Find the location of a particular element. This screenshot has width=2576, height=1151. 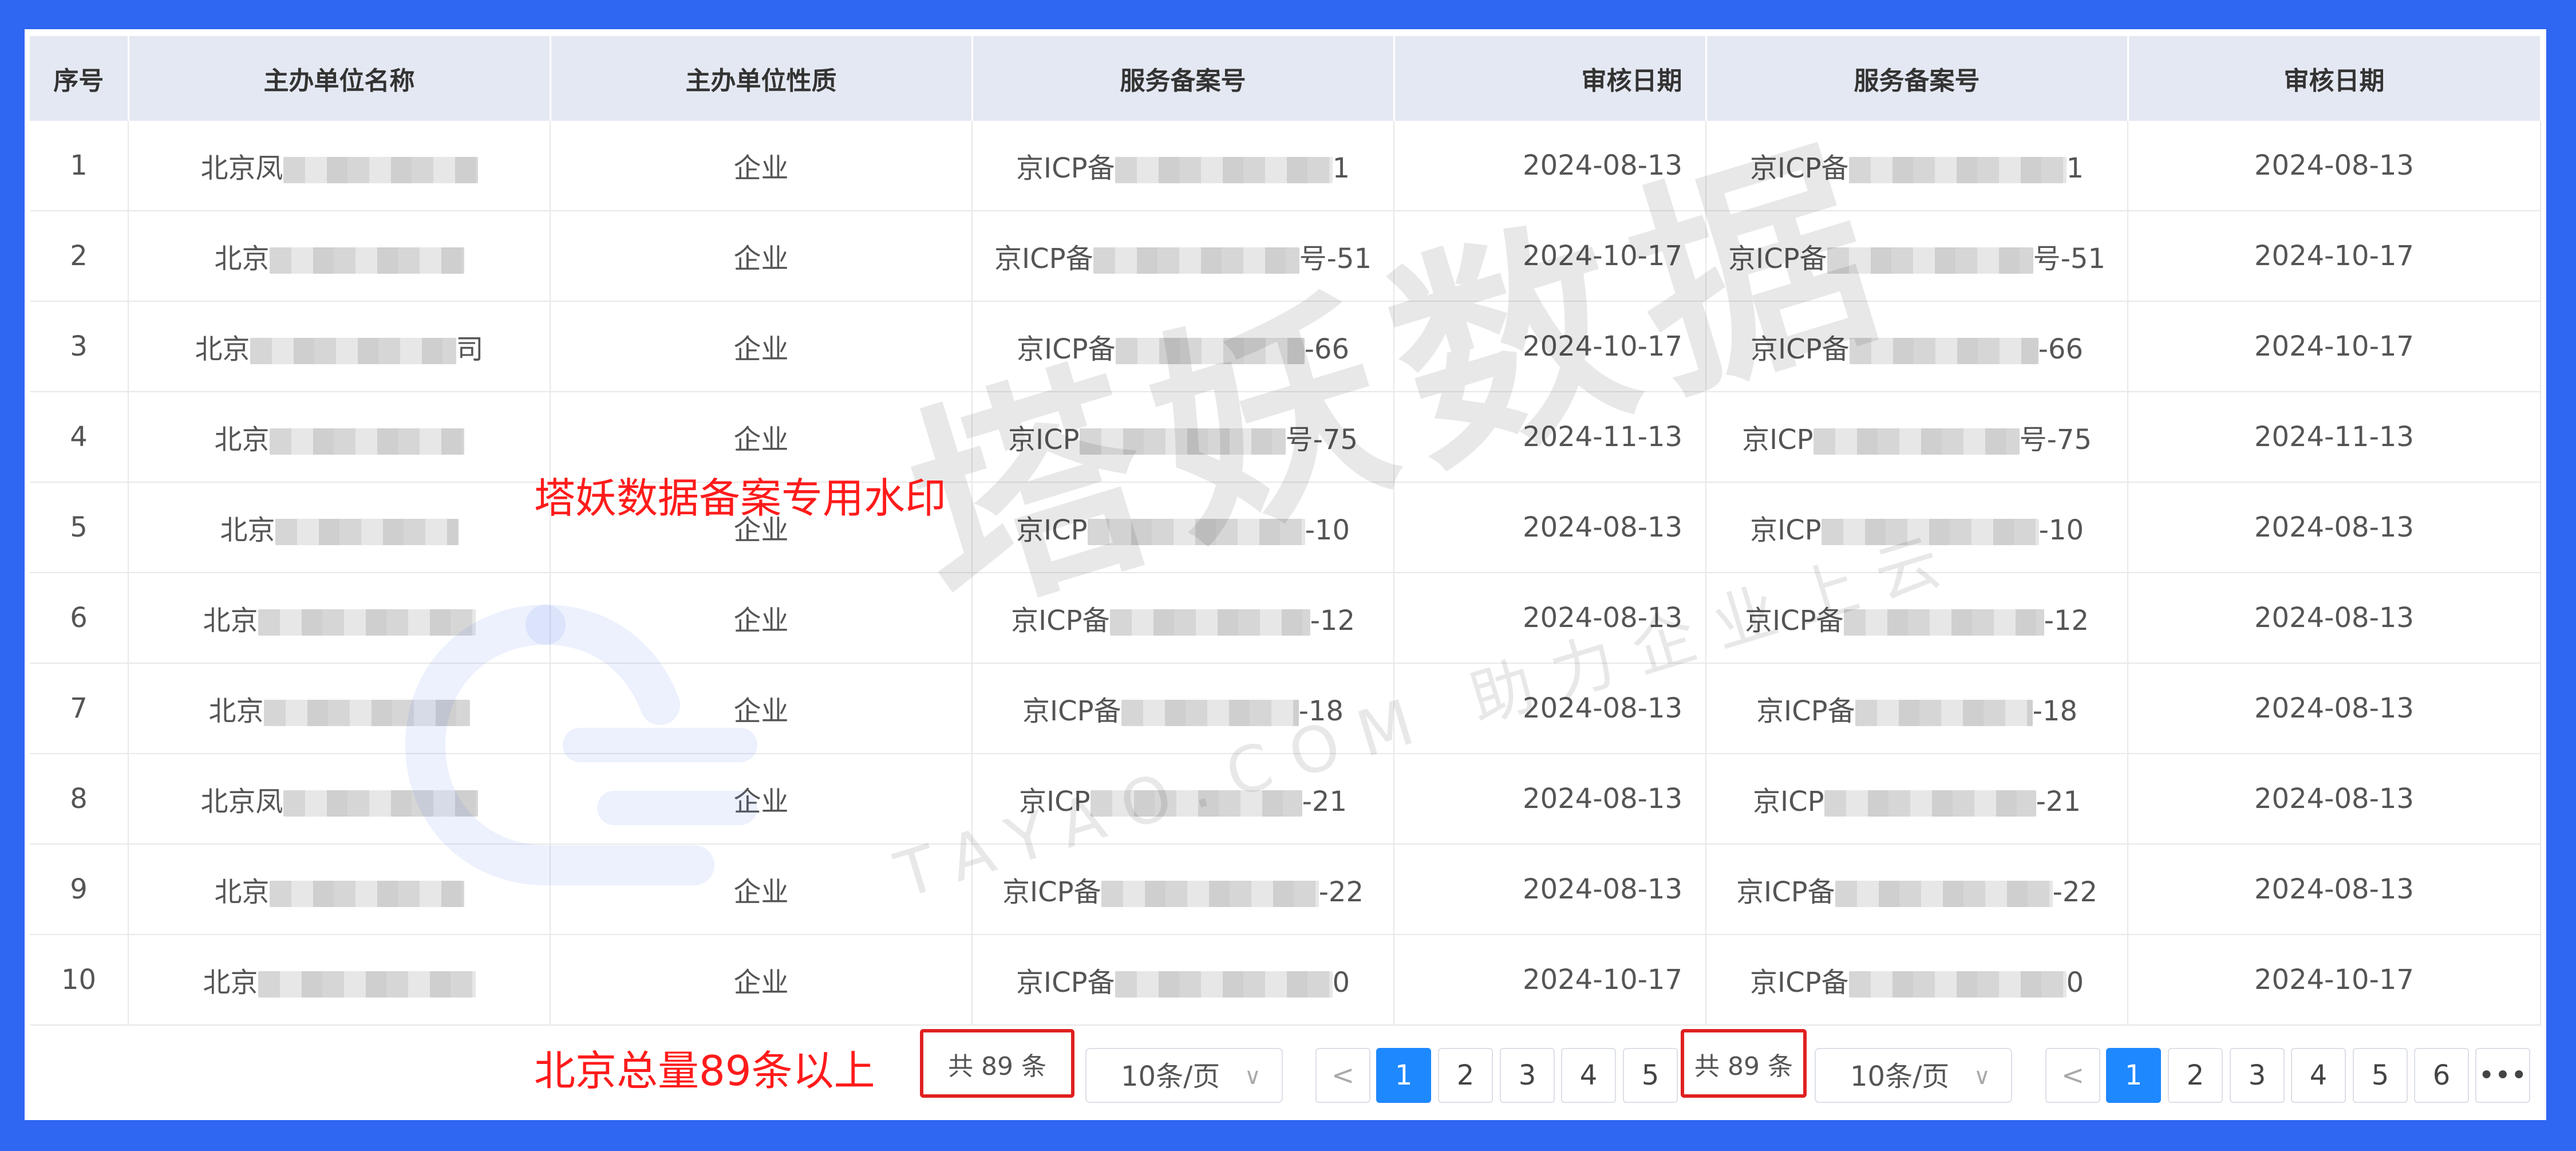

table-row: 5 北京 企业 京ICP -10 2024-08-13 京ICP -10 2024-08-13 is located at coordinates (1285, 527).